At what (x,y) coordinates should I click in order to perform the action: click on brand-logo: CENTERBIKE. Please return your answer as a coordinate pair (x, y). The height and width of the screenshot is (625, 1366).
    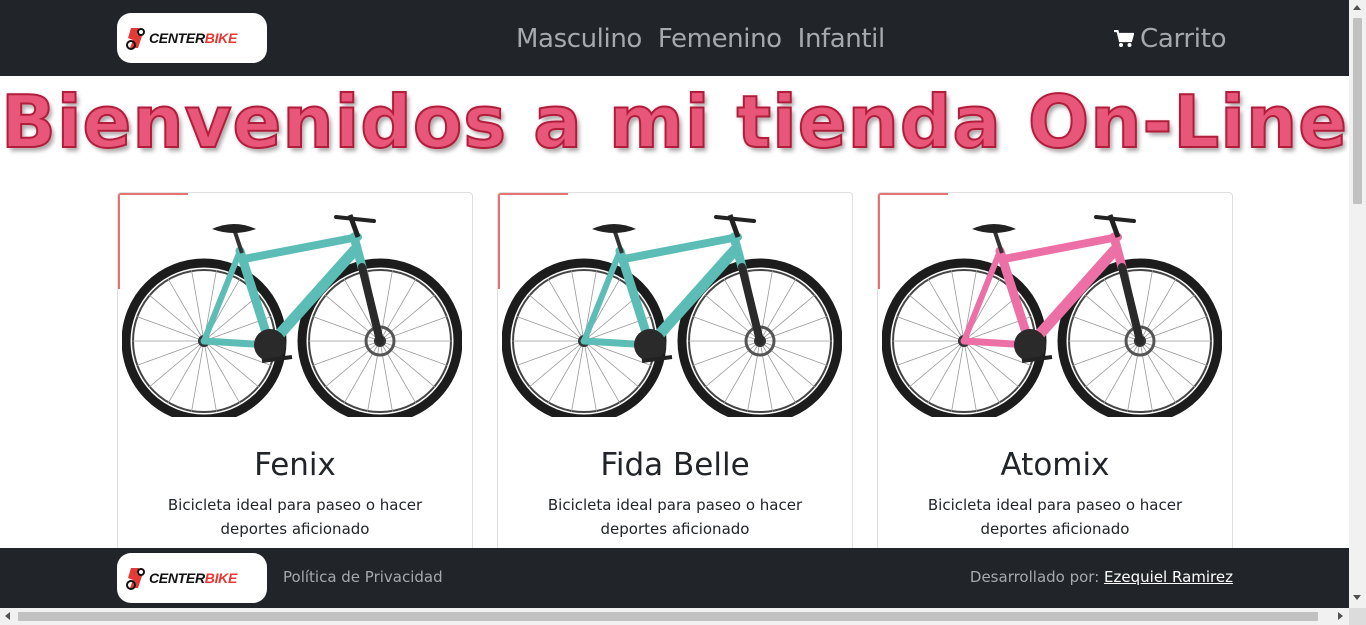
    Looking at the image, I should click on (192, 38).